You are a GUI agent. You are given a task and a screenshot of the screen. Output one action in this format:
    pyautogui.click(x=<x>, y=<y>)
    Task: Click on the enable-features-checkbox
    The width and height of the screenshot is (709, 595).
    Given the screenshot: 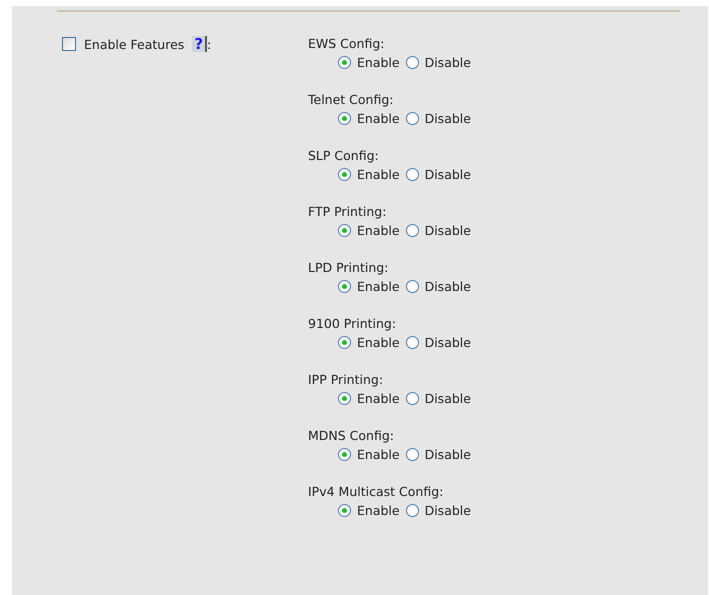 What is the action you would take?
    pyautogui.click(x=69, y=44)
    